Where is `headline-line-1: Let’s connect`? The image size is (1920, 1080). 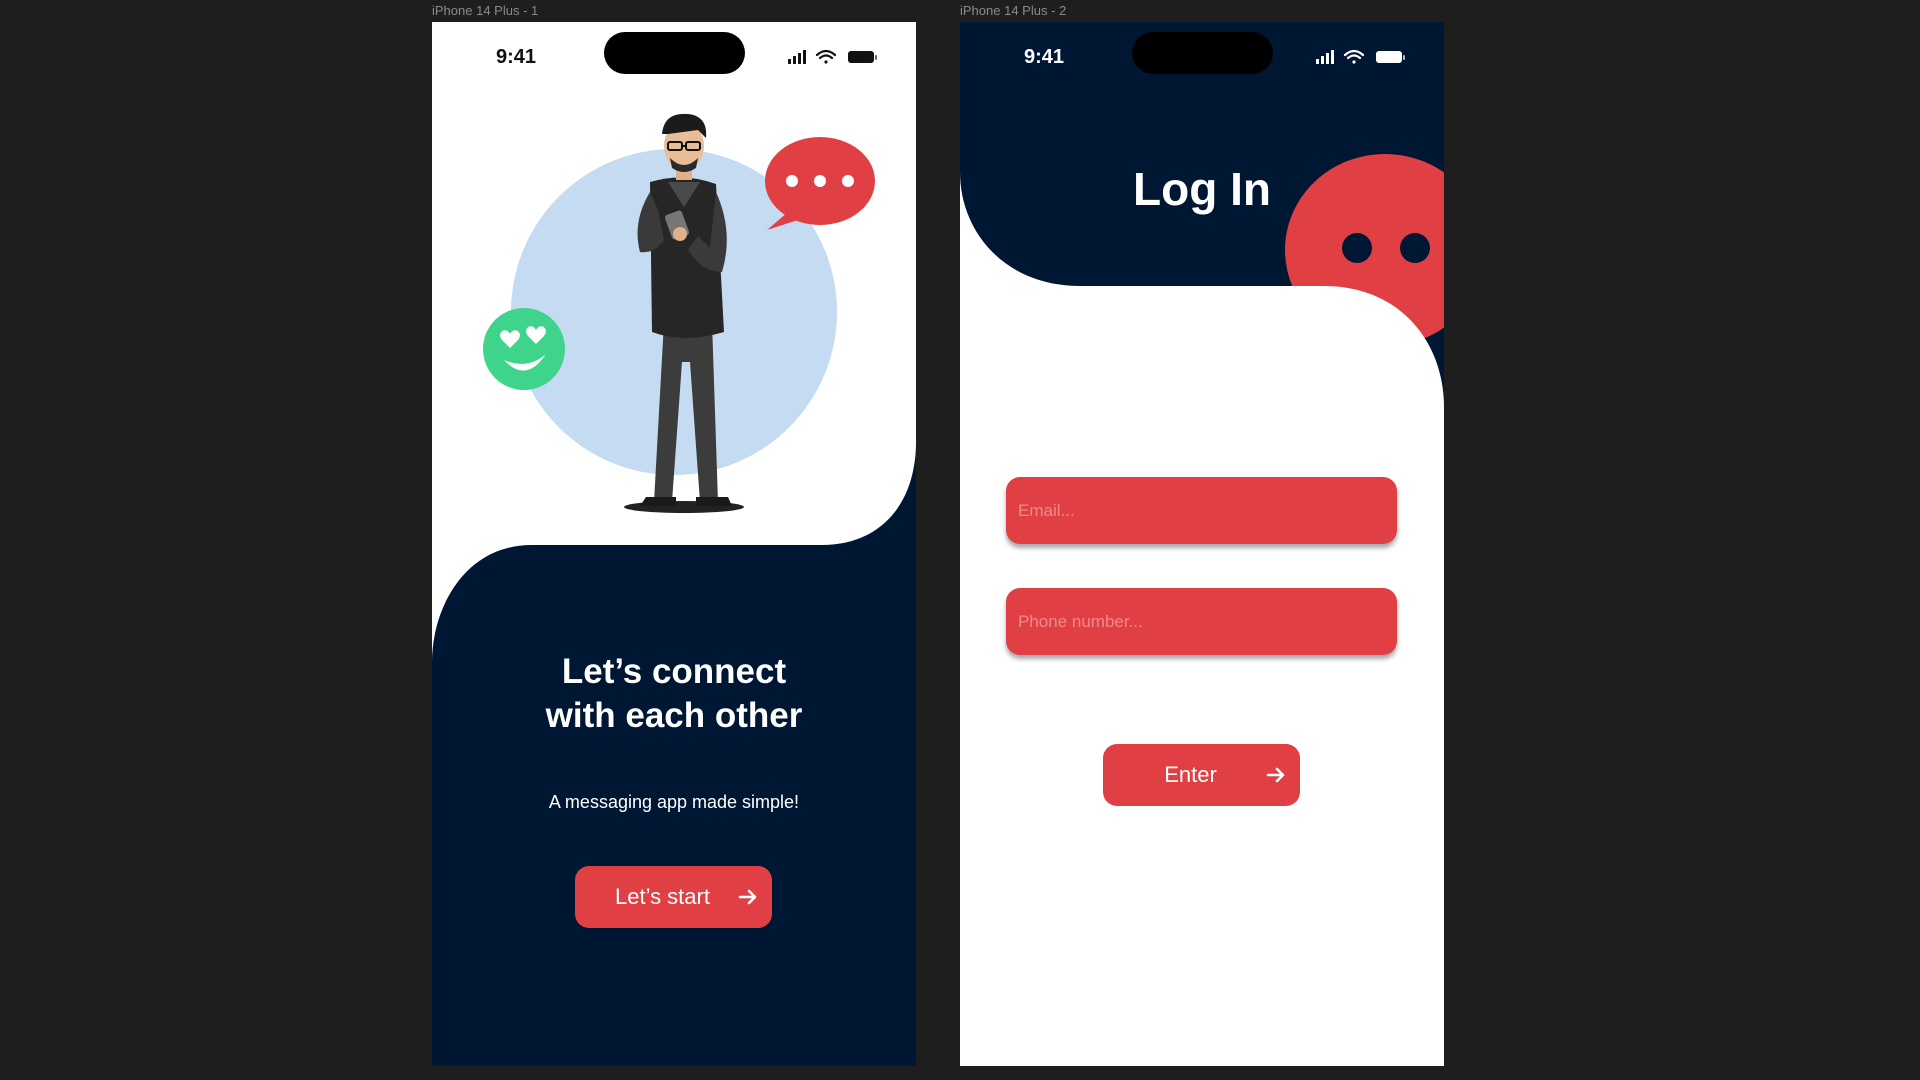 headline-line-1: Let’s connect is located at coordinates (674, 671).